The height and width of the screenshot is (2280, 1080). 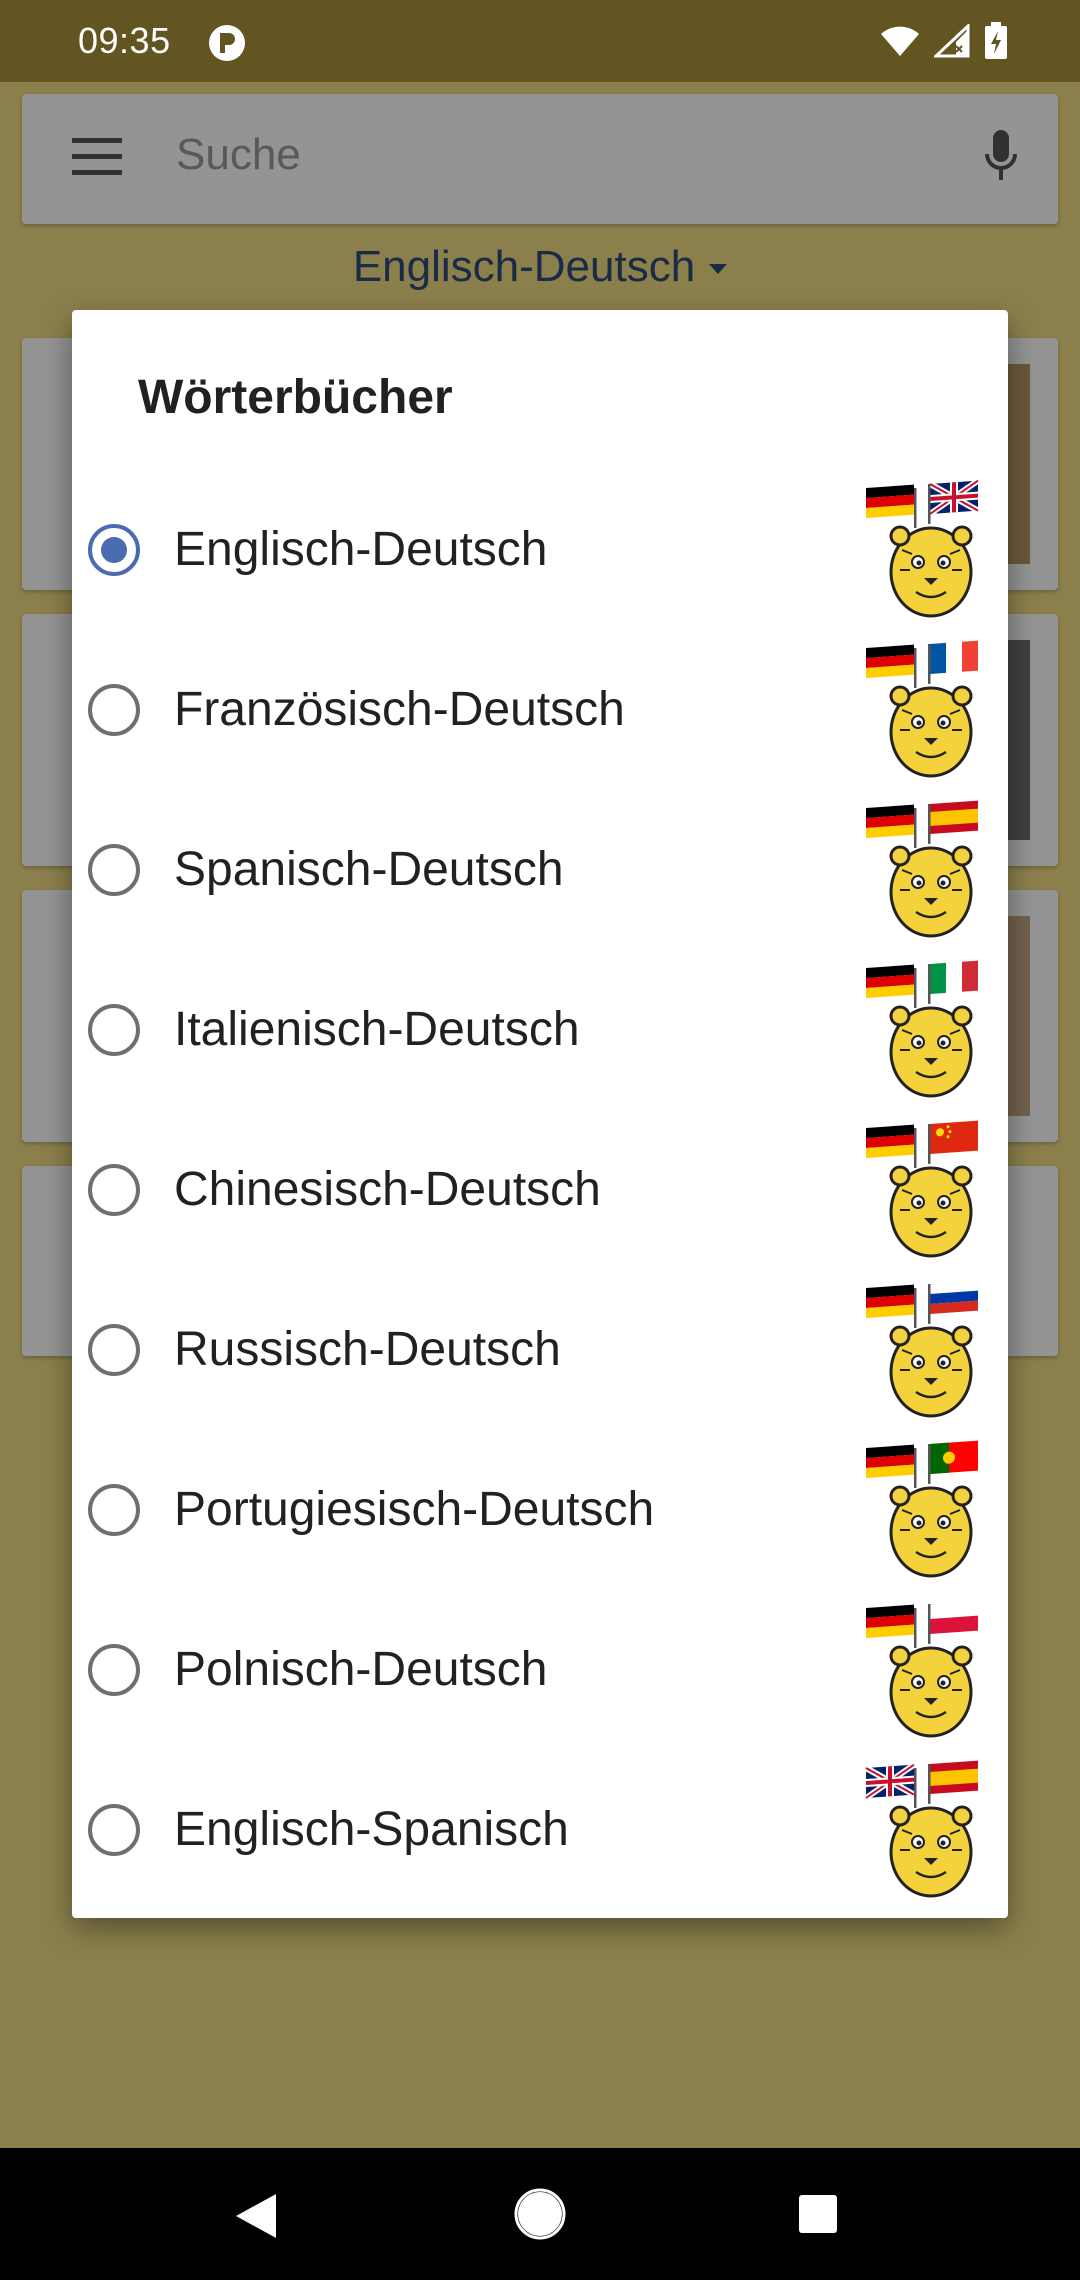 I want to click on dictionary-option-label: Spanisch-Deutsch, so click(x=369, y=869).